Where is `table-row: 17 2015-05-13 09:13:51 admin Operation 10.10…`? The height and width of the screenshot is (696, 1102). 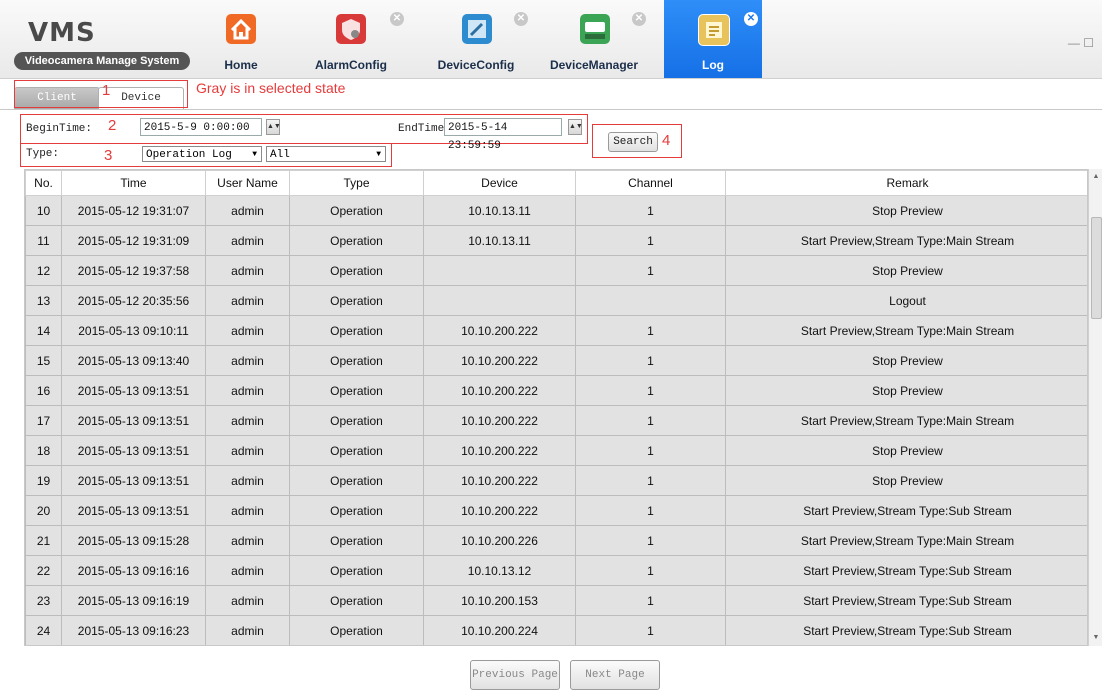
table-row: 17 2015-05-13 09:13:51 admin Operation 10.10… is located at coordinates (556, 420).